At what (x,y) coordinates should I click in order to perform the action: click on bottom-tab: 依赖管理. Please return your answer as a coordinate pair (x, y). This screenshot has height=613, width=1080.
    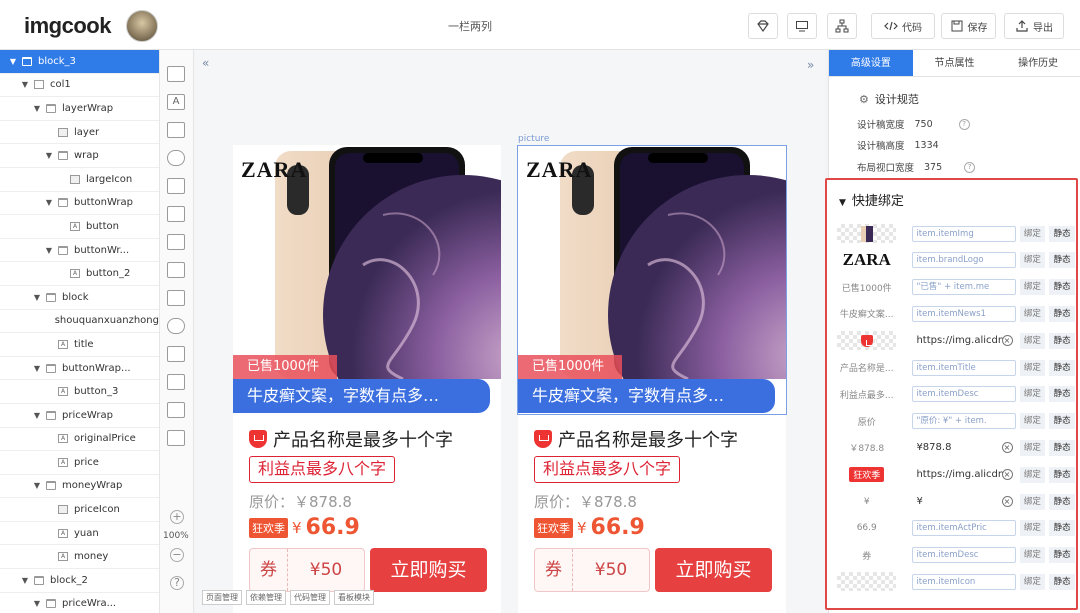
    Looking at the image, I should click on (266, 597).